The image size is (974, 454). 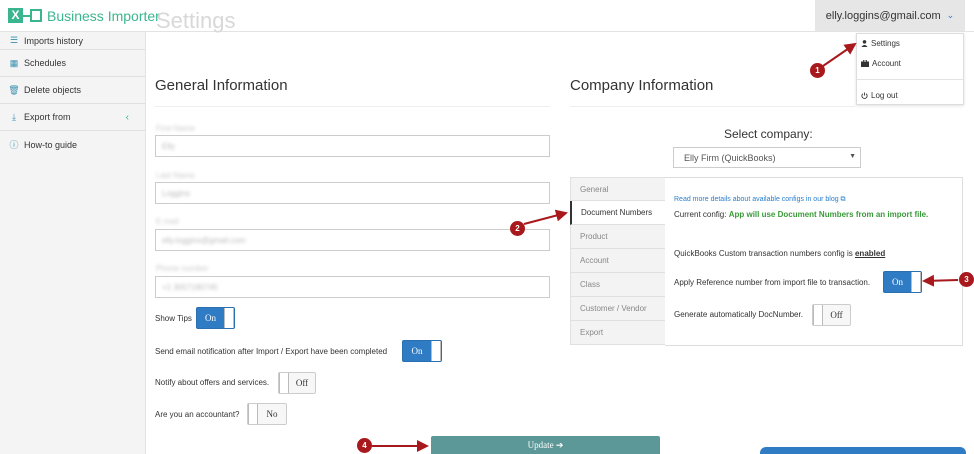 I want to click on sidebar-item-label: Imports history, so click(x=54, y=40).